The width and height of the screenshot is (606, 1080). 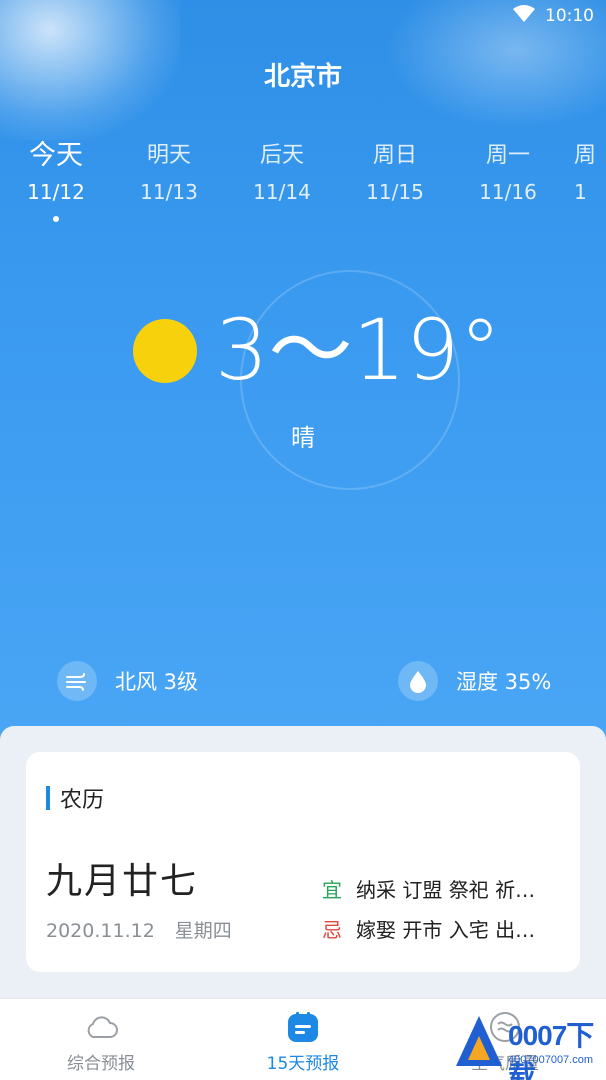 I want to click on day-name: 今天, so click(x=56, y=155).